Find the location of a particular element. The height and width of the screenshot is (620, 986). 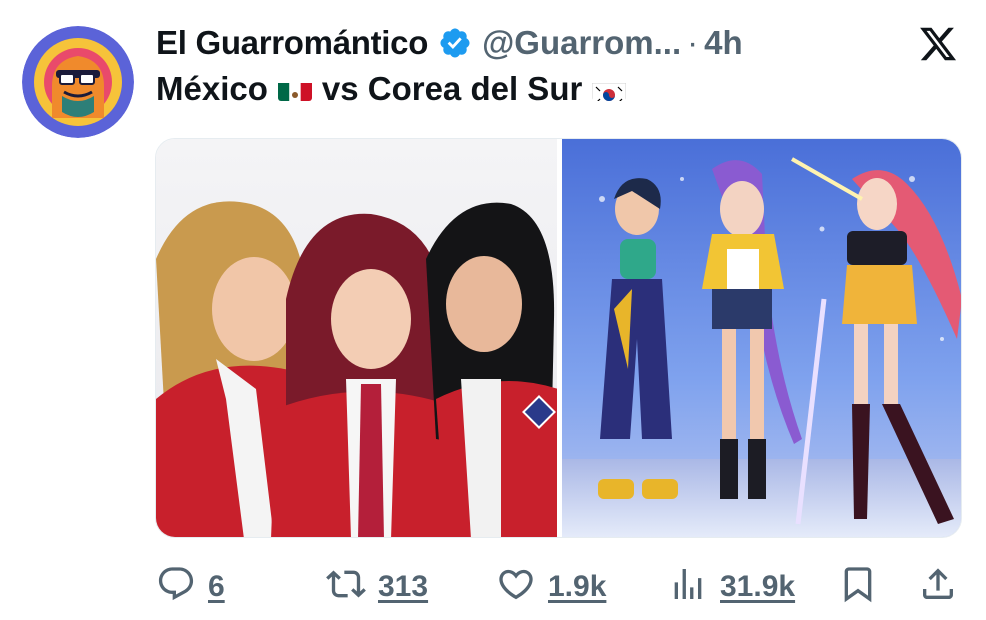

bookmark-icon is located at coordinates (858, 586).